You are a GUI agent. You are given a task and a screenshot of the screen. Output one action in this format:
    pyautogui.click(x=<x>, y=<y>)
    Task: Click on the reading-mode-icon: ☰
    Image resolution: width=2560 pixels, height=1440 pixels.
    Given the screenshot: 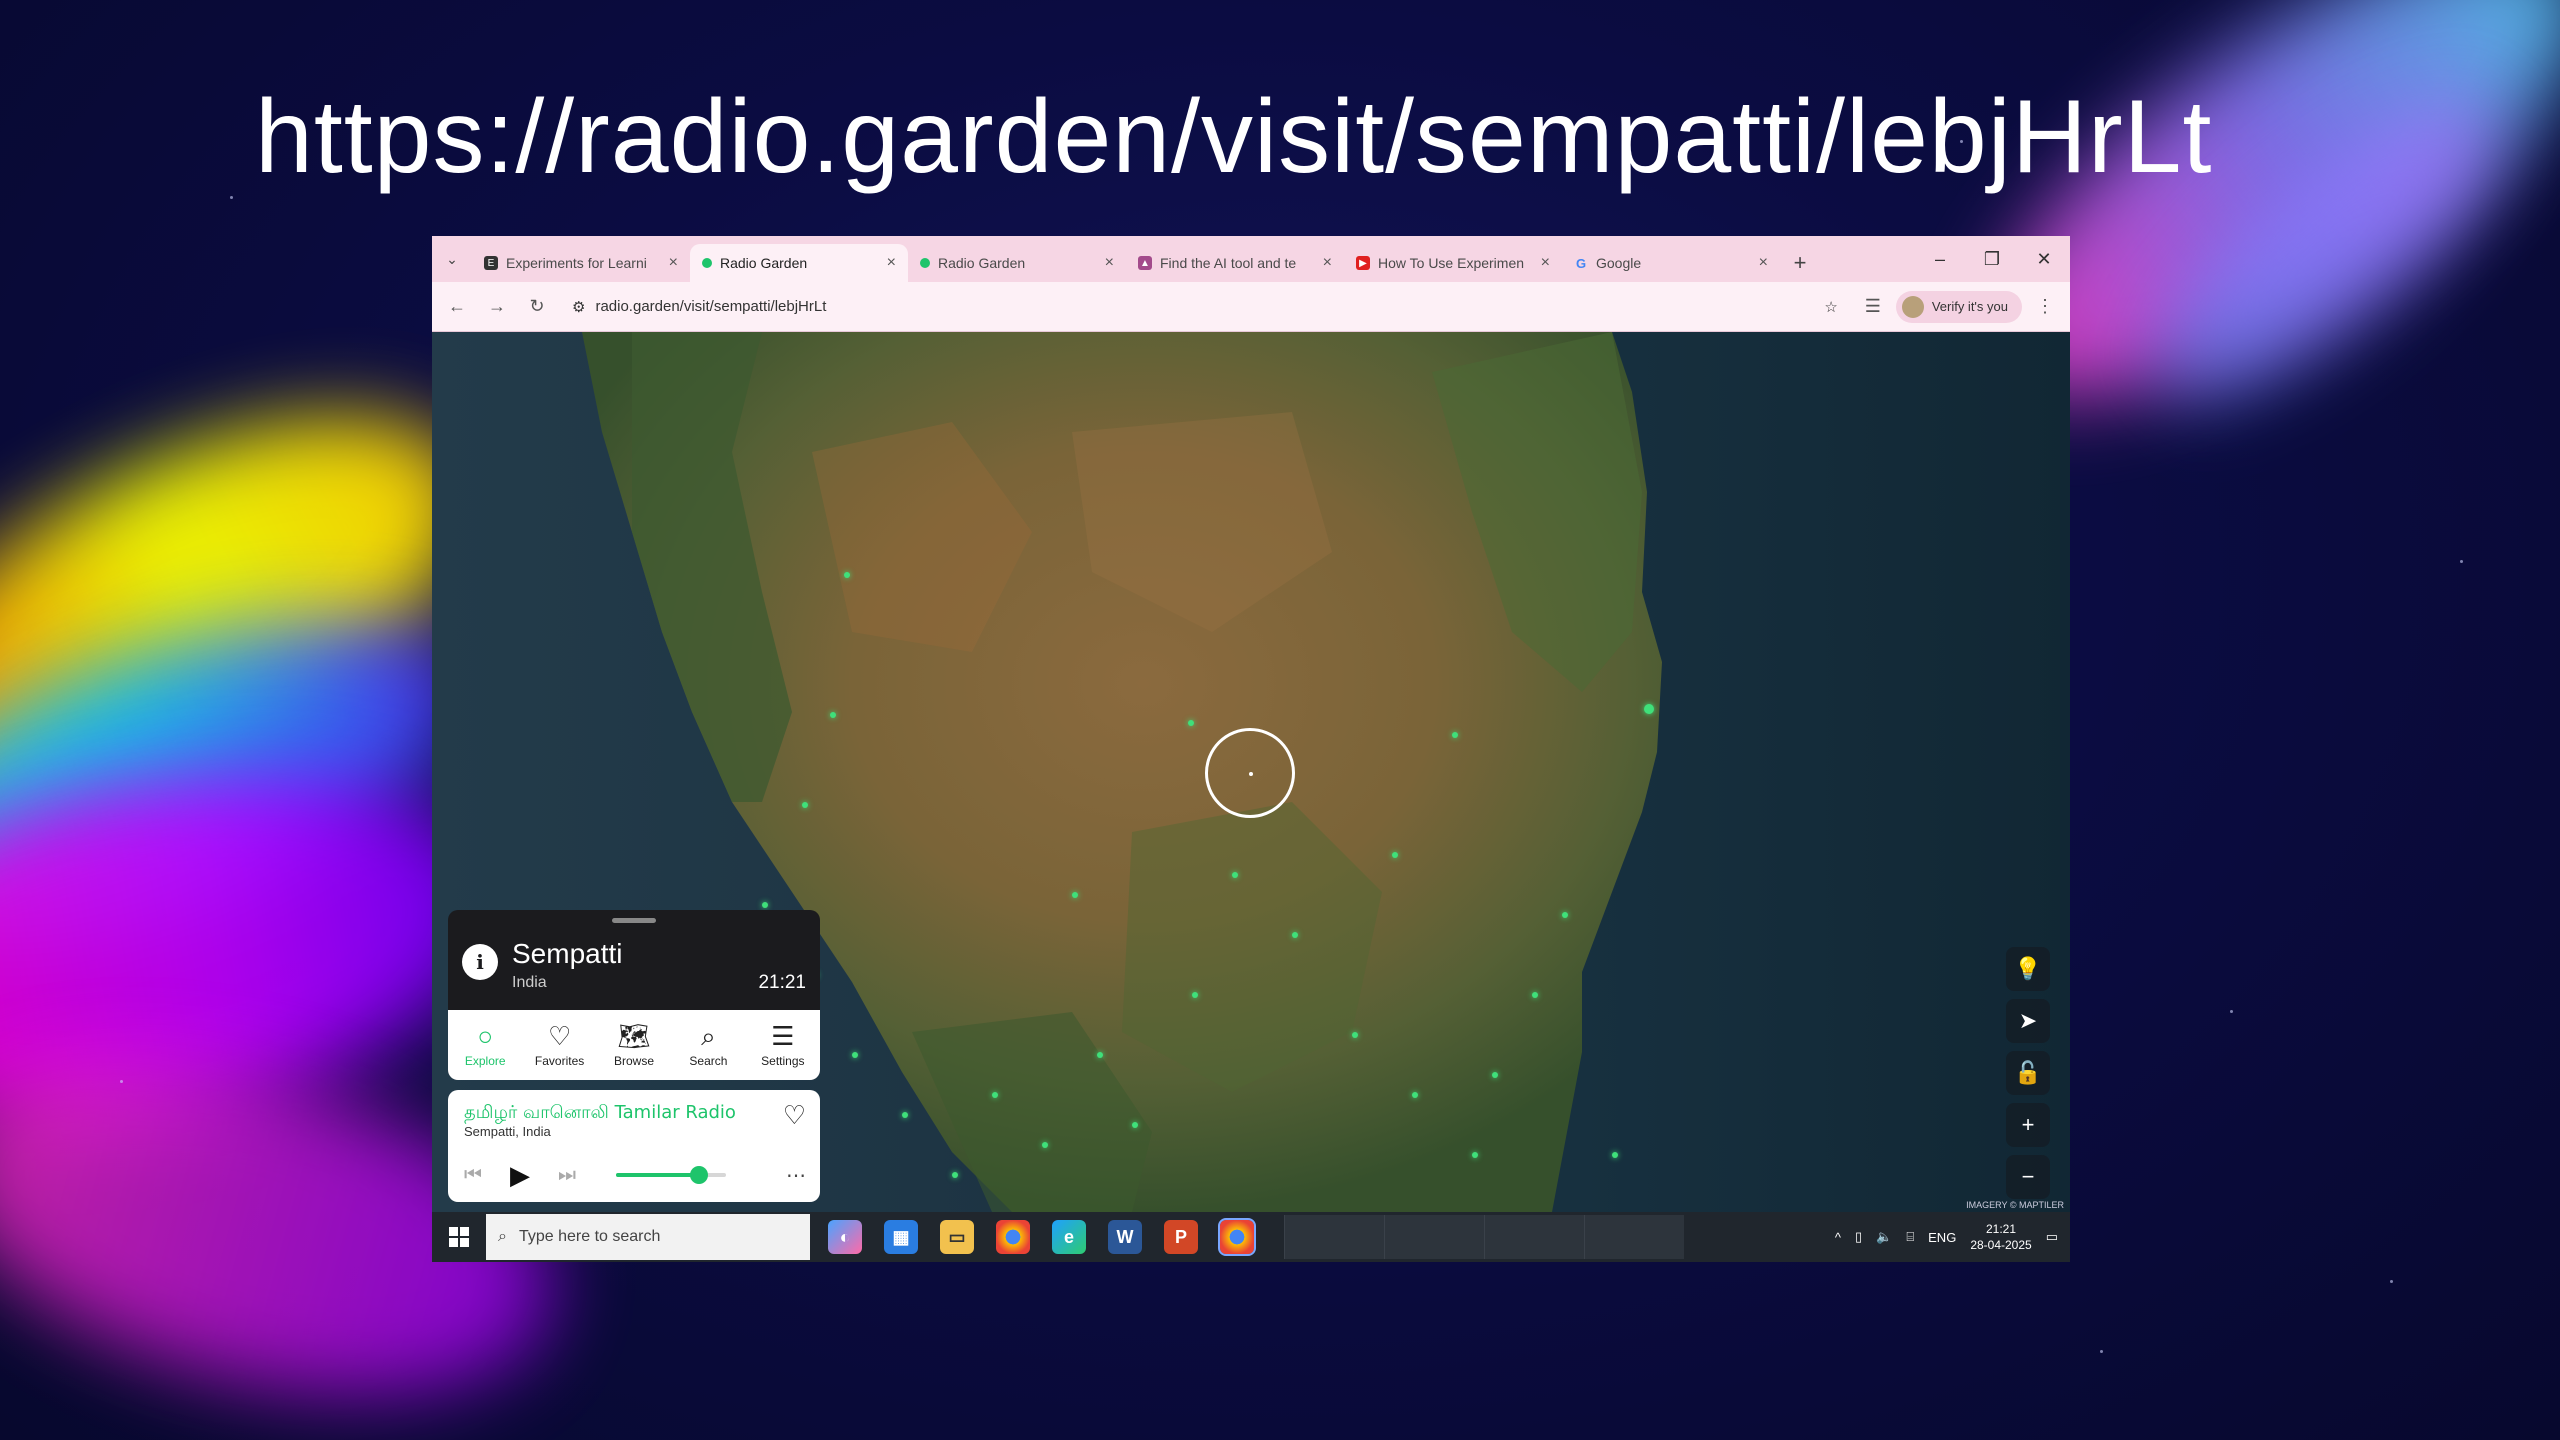 What is the action you would take?
    pyautogui.click(x=1873, y=307)
    